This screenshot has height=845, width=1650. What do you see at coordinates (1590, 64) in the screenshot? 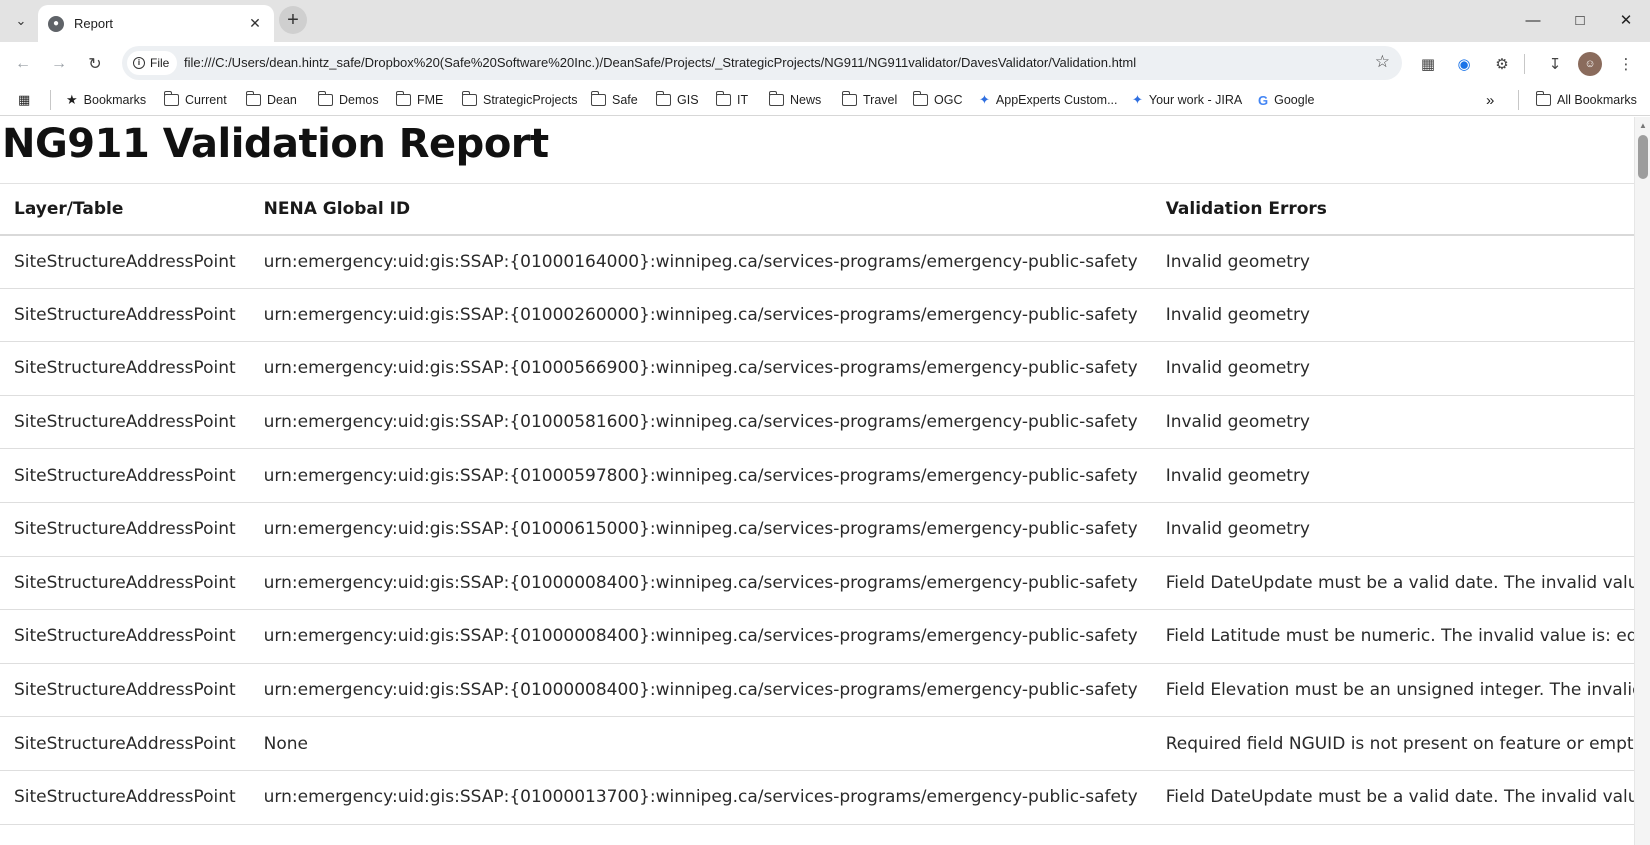
I see `profile-avatar: ☺` at bounding box center [1590, 64].